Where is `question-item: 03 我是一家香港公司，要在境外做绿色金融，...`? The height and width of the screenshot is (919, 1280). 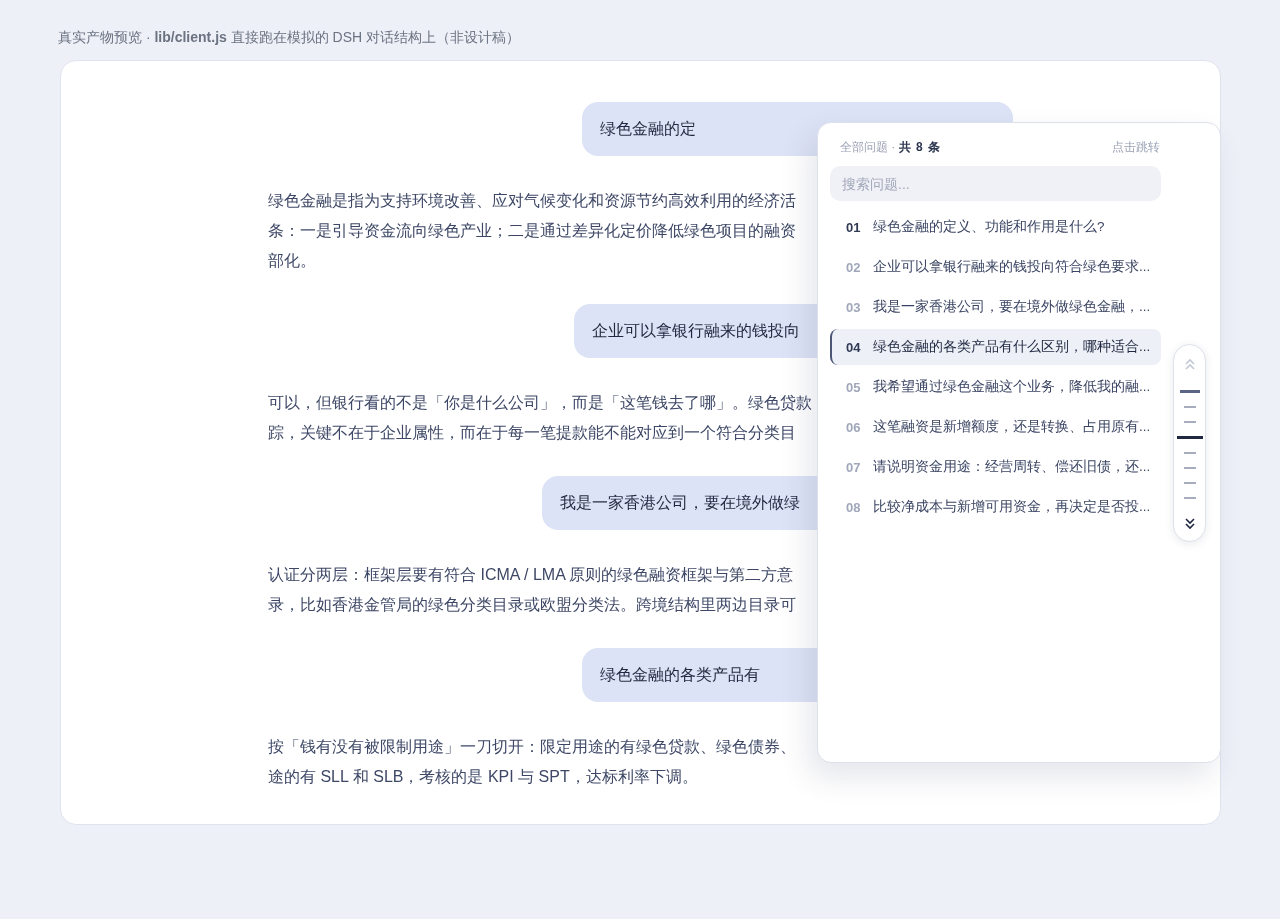 question-item: 03 我是一家香港公司，要在境外做绿色金融，... is located at coordinates (995, 307).